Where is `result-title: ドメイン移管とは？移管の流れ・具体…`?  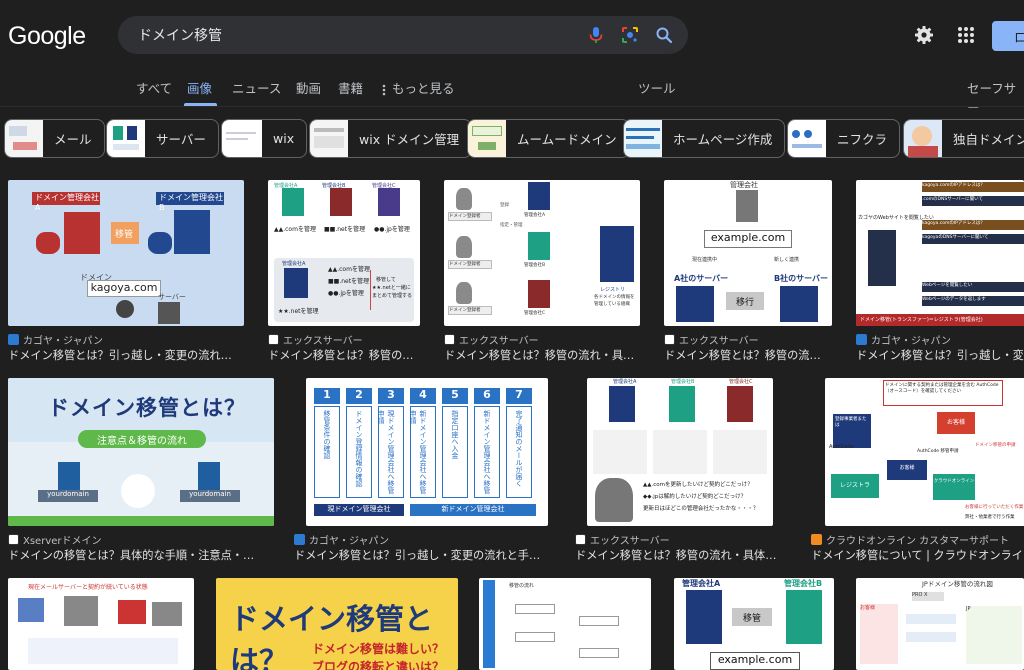
result-title: ドメイン移管とは？移管の流れ・具体… is located at coordinates (682, 555).